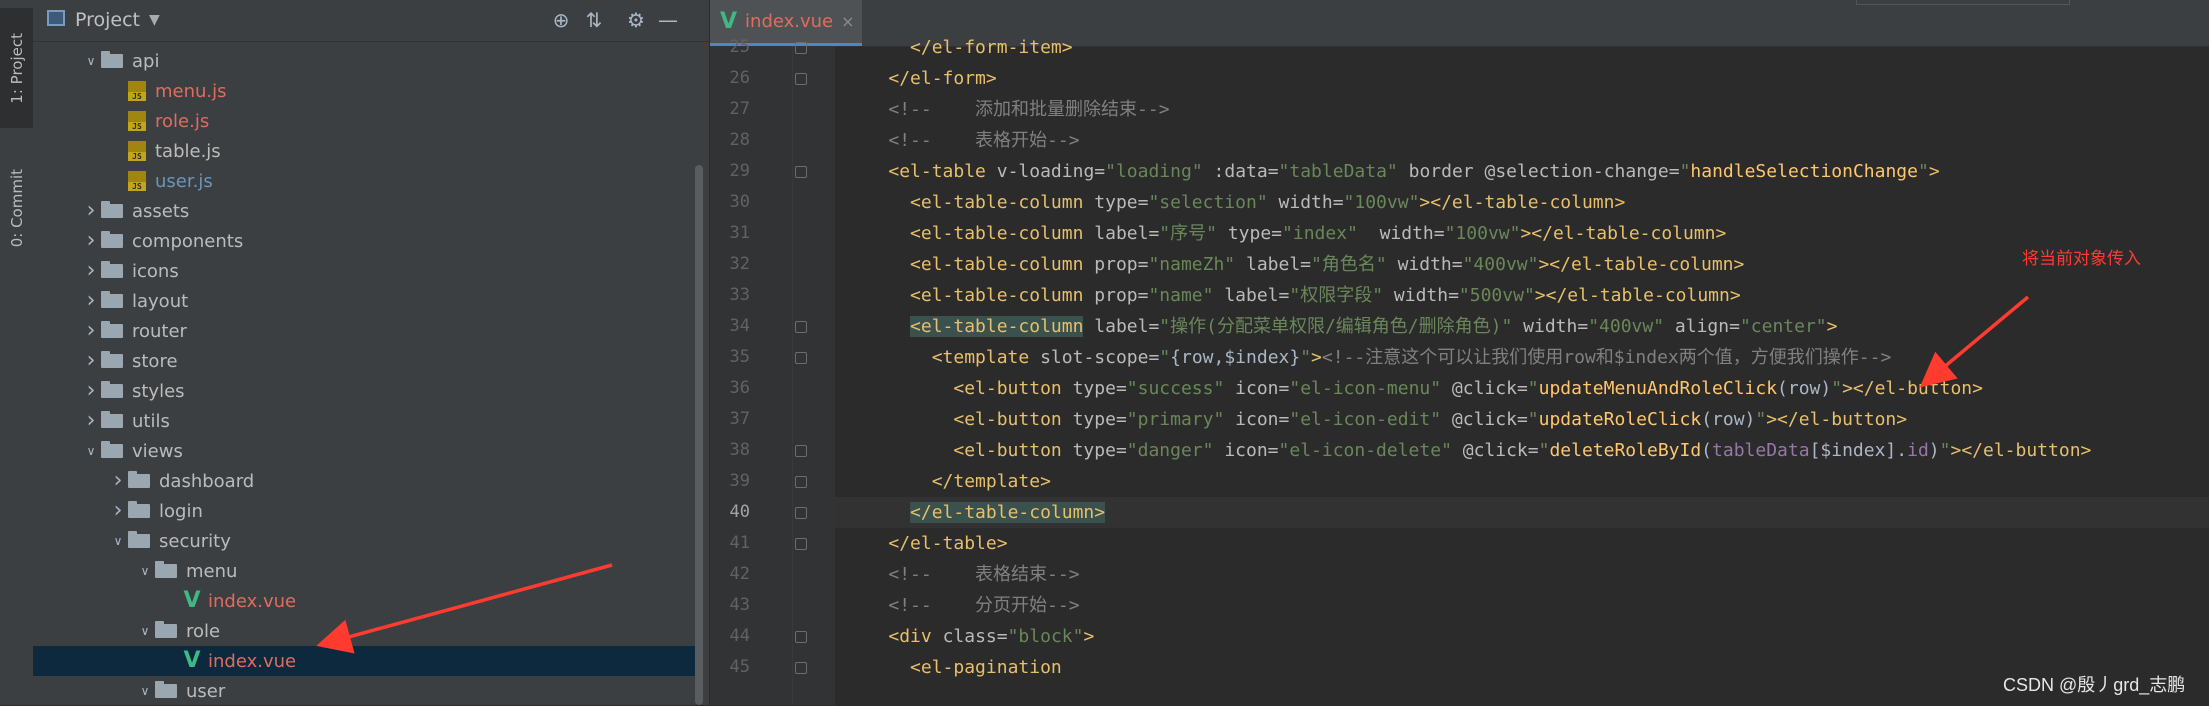 Image resolution: width=2209 pixels, height=706 pixels. What do you see at coordinates (668, 20) in the screenshot?
I see `hide-panel-icon: —` at bounding box center [668, 20].